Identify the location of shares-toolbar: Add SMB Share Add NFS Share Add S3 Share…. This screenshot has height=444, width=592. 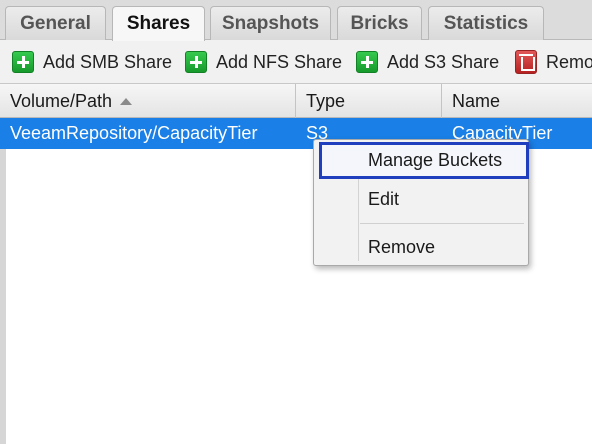
(296, 62).